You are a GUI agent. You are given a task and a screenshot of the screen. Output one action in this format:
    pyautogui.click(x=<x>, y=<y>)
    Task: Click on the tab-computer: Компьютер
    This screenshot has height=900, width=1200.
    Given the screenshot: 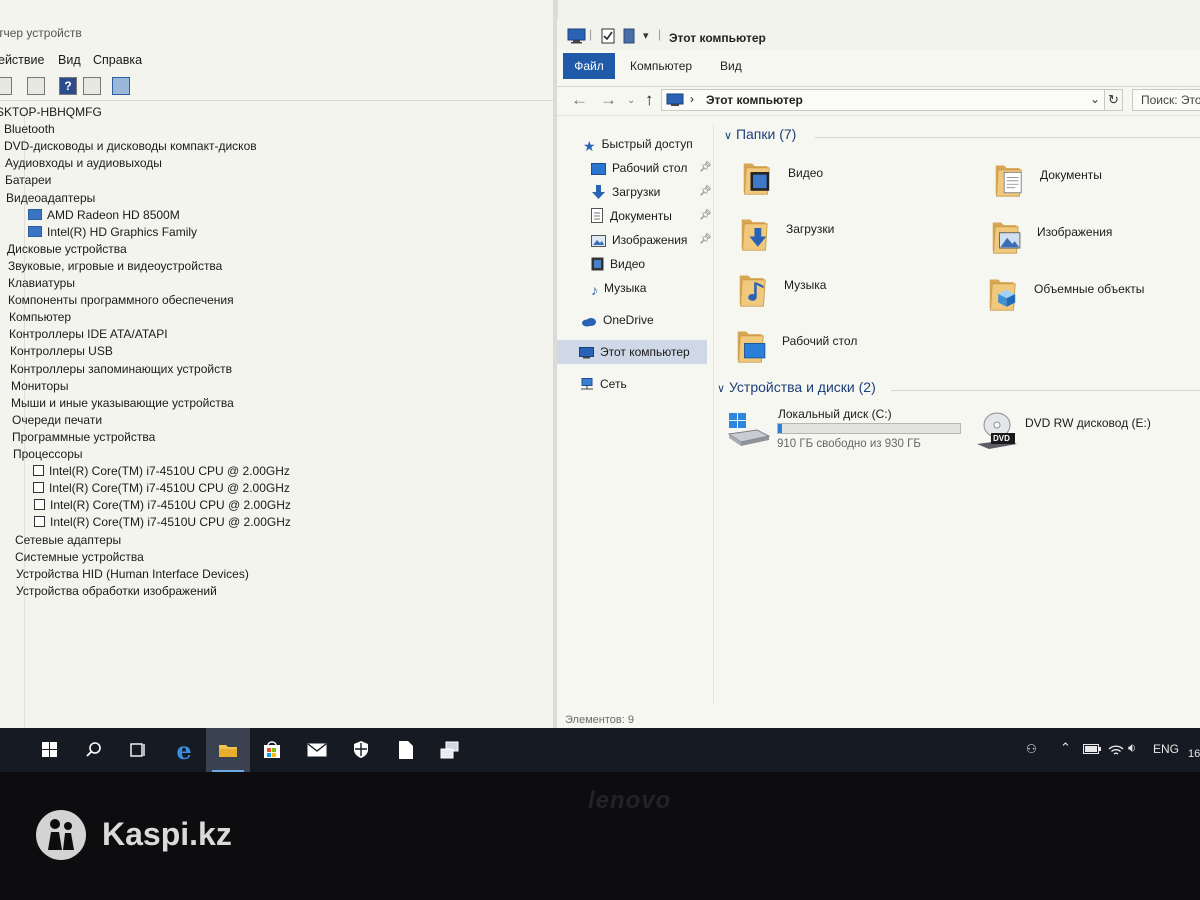 What is the action you would take?
    pyautogui.click(x=661, y=66)
    